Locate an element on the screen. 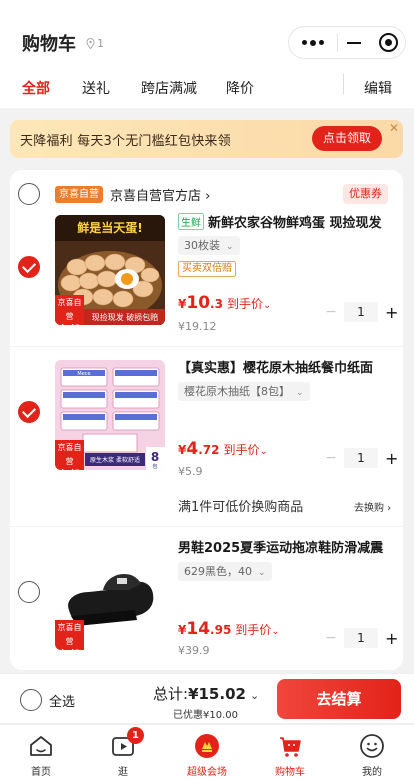 The width and height of the screenshot is (414, 780). bottom-tabbar: 首页 1 逛 超级会场 购物车 我的 is located at coordinates (207, 752).